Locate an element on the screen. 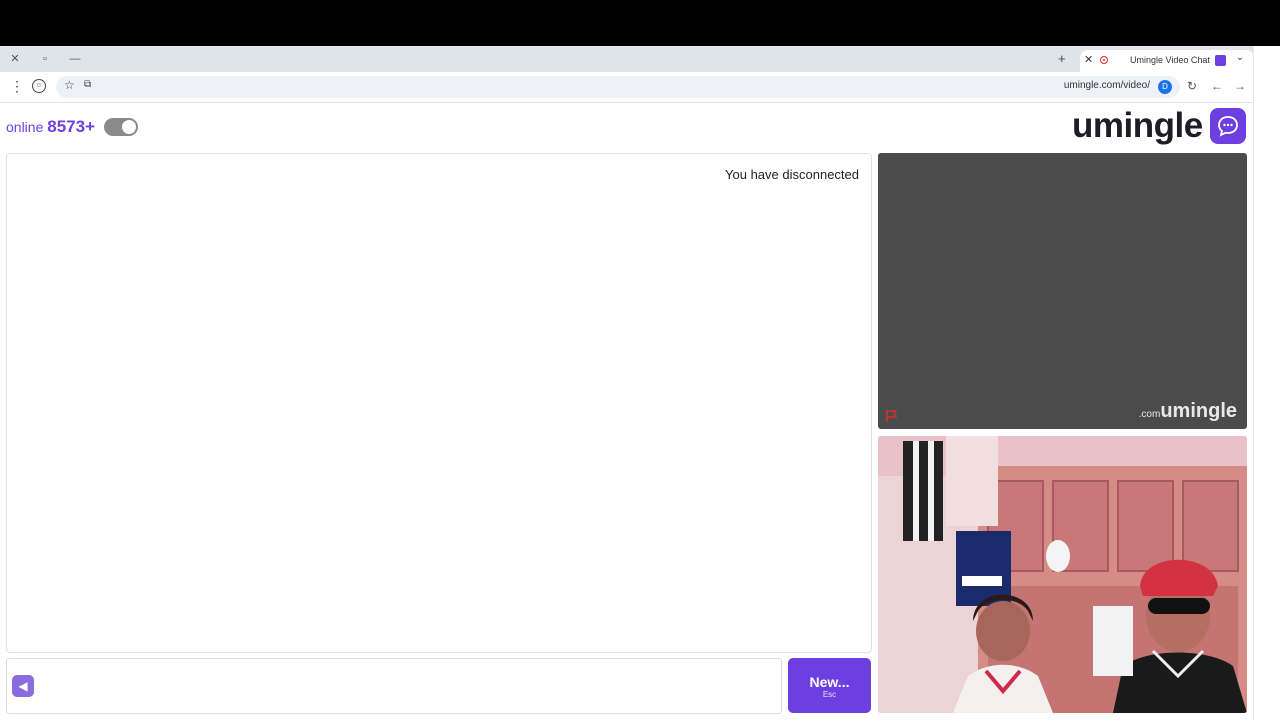  camera-feed-image is located at coordinates (1062, 574).